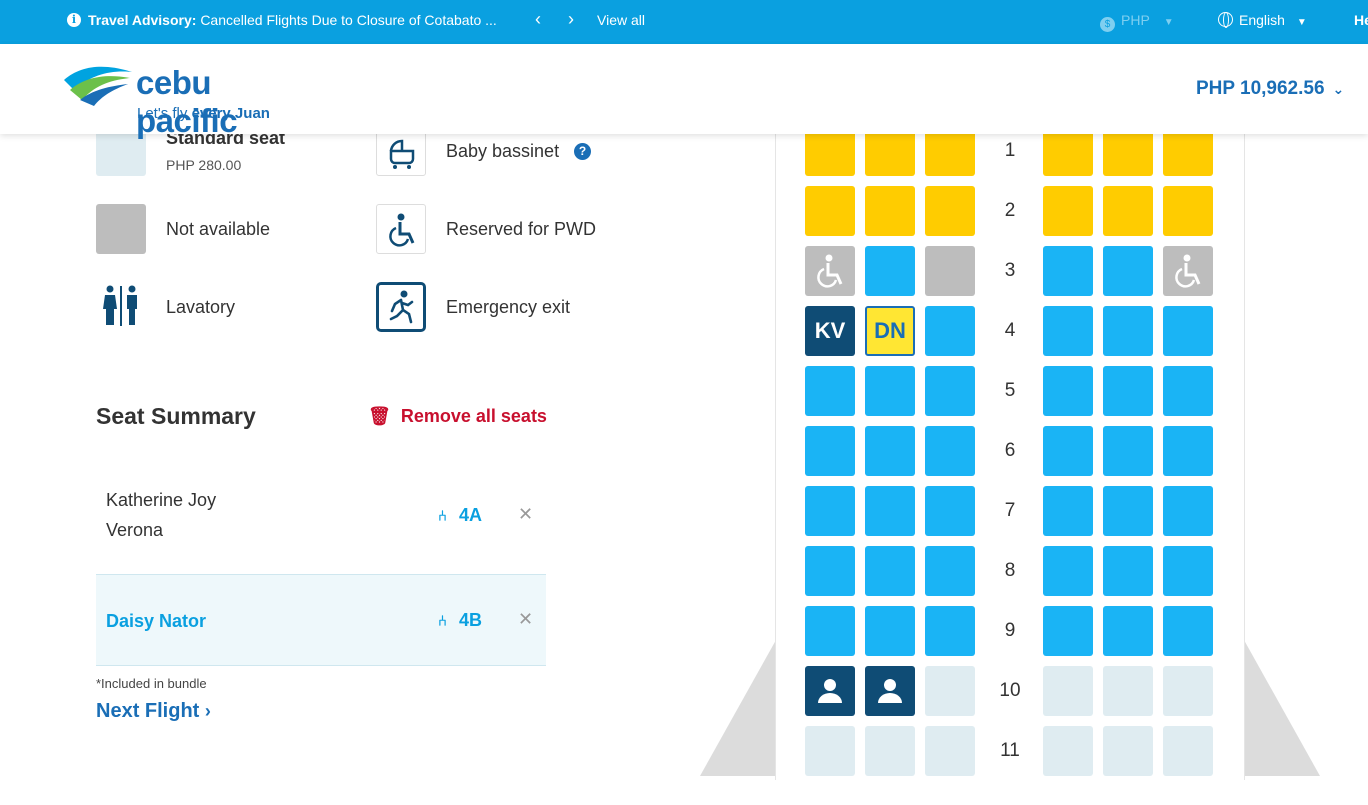 The height and width of the screenshot is (805, 1368). Describe the element at coordinates (571, 19) in the screenshot. I see `chevron-right-icon: ›` at that location.